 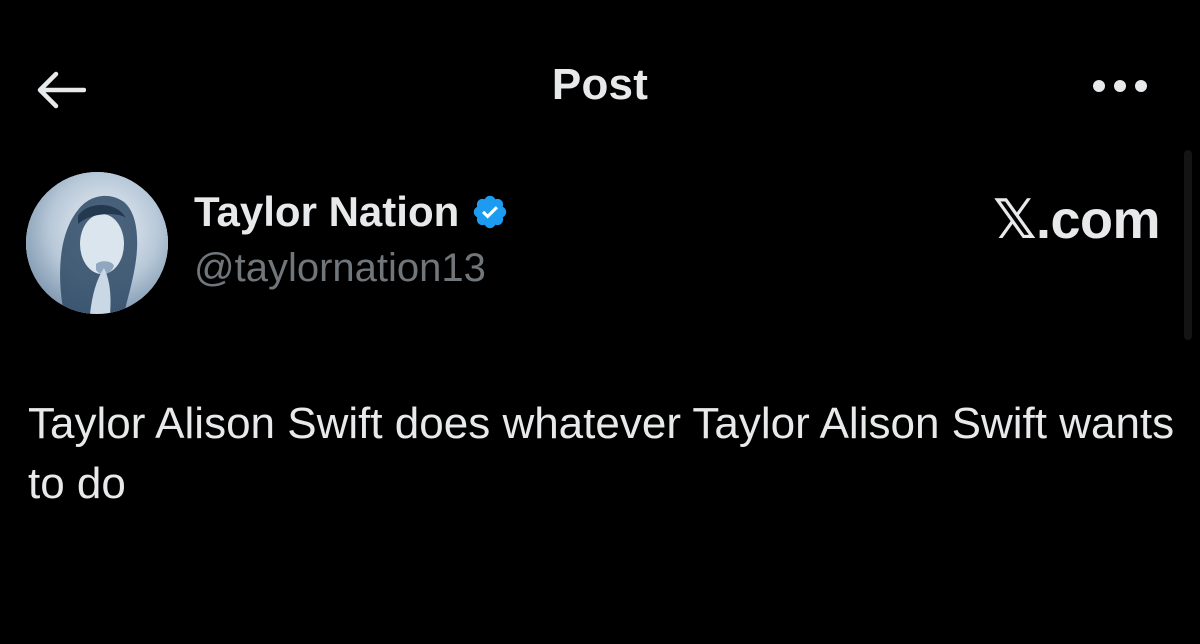 I want to click on author-name-row: Taylor Nation, so click(x=351, y=212).